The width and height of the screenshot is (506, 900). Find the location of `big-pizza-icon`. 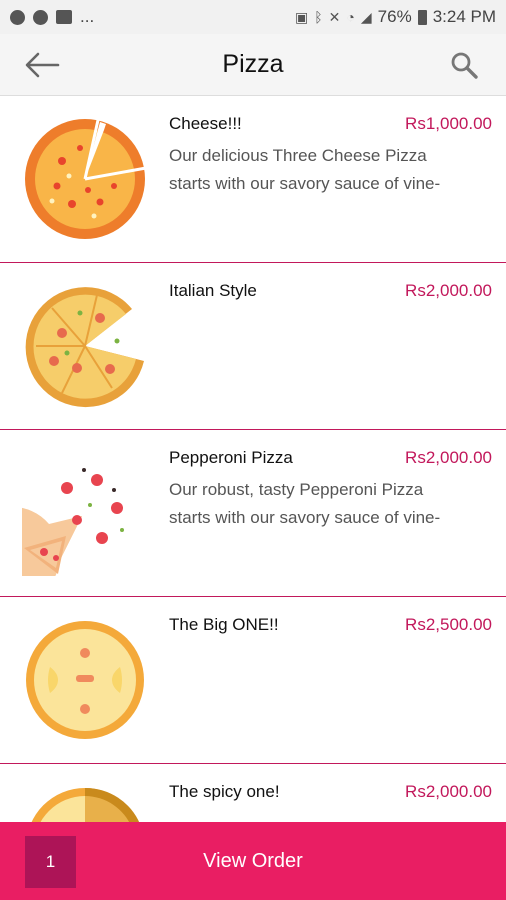

big-pizza-icon is located at coordinates (85, 680).